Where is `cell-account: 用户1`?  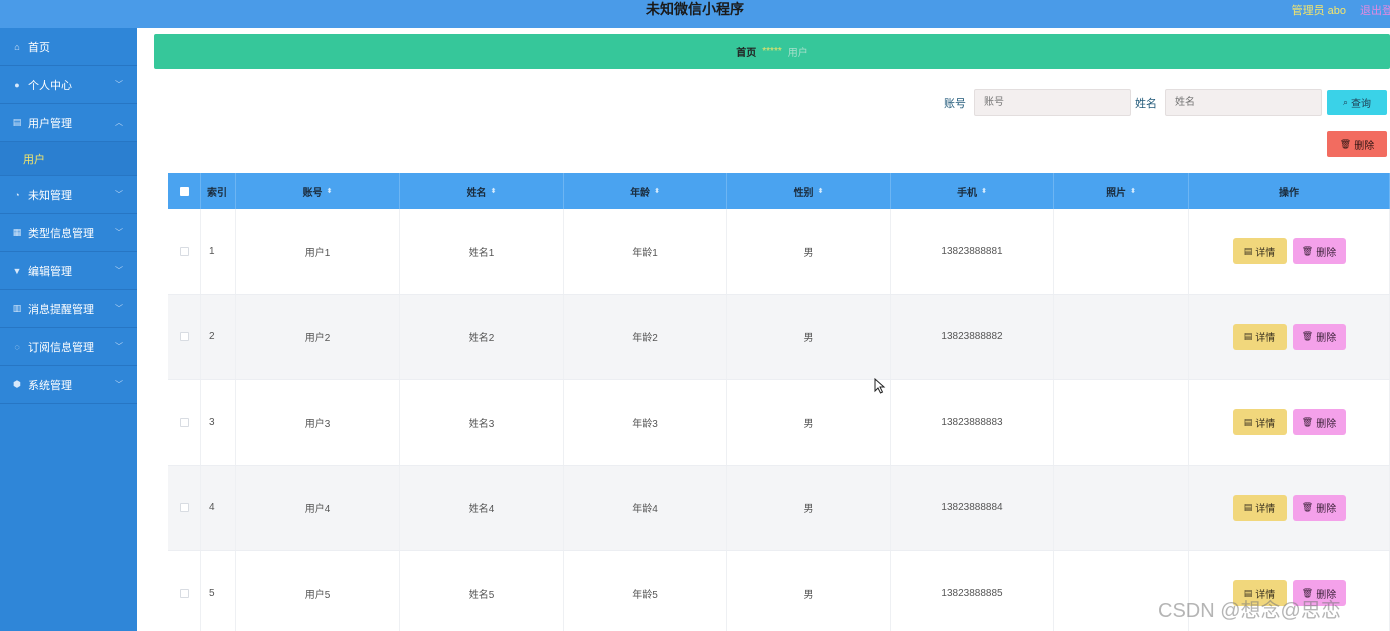
cell-account: 用户1 is located at coordinates (318, 251).